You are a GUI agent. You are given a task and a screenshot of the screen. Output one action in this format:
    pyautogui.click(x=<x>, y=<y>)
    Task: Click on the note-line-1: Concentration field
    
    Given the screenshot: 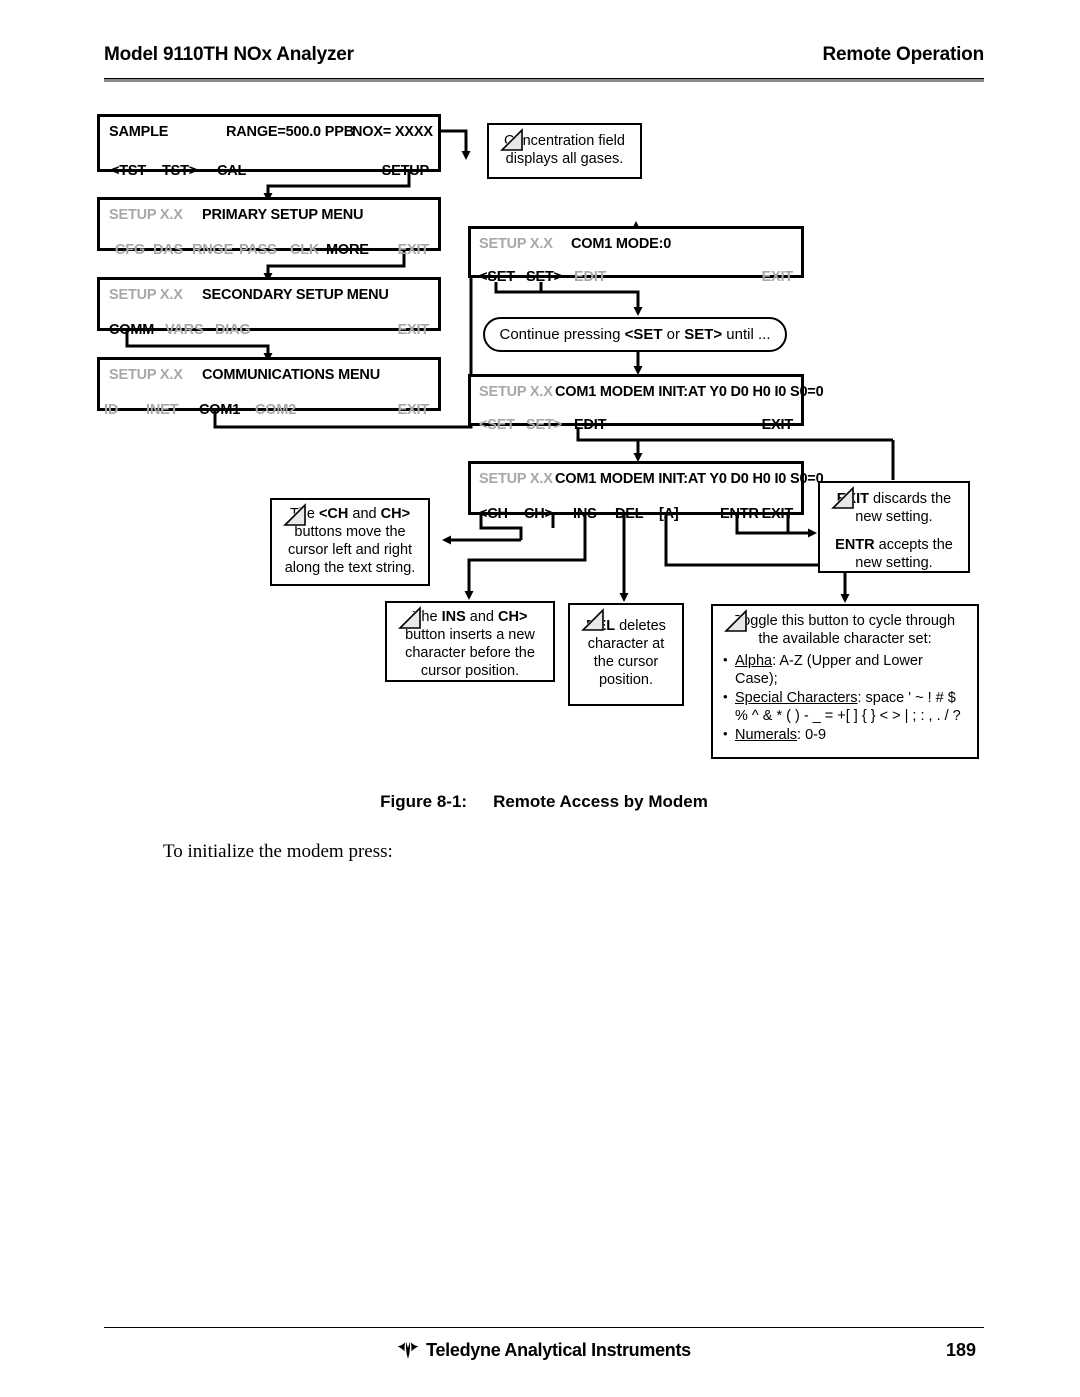 What is the action you would take?
    pyautogui.click(x=564, y=141)
    